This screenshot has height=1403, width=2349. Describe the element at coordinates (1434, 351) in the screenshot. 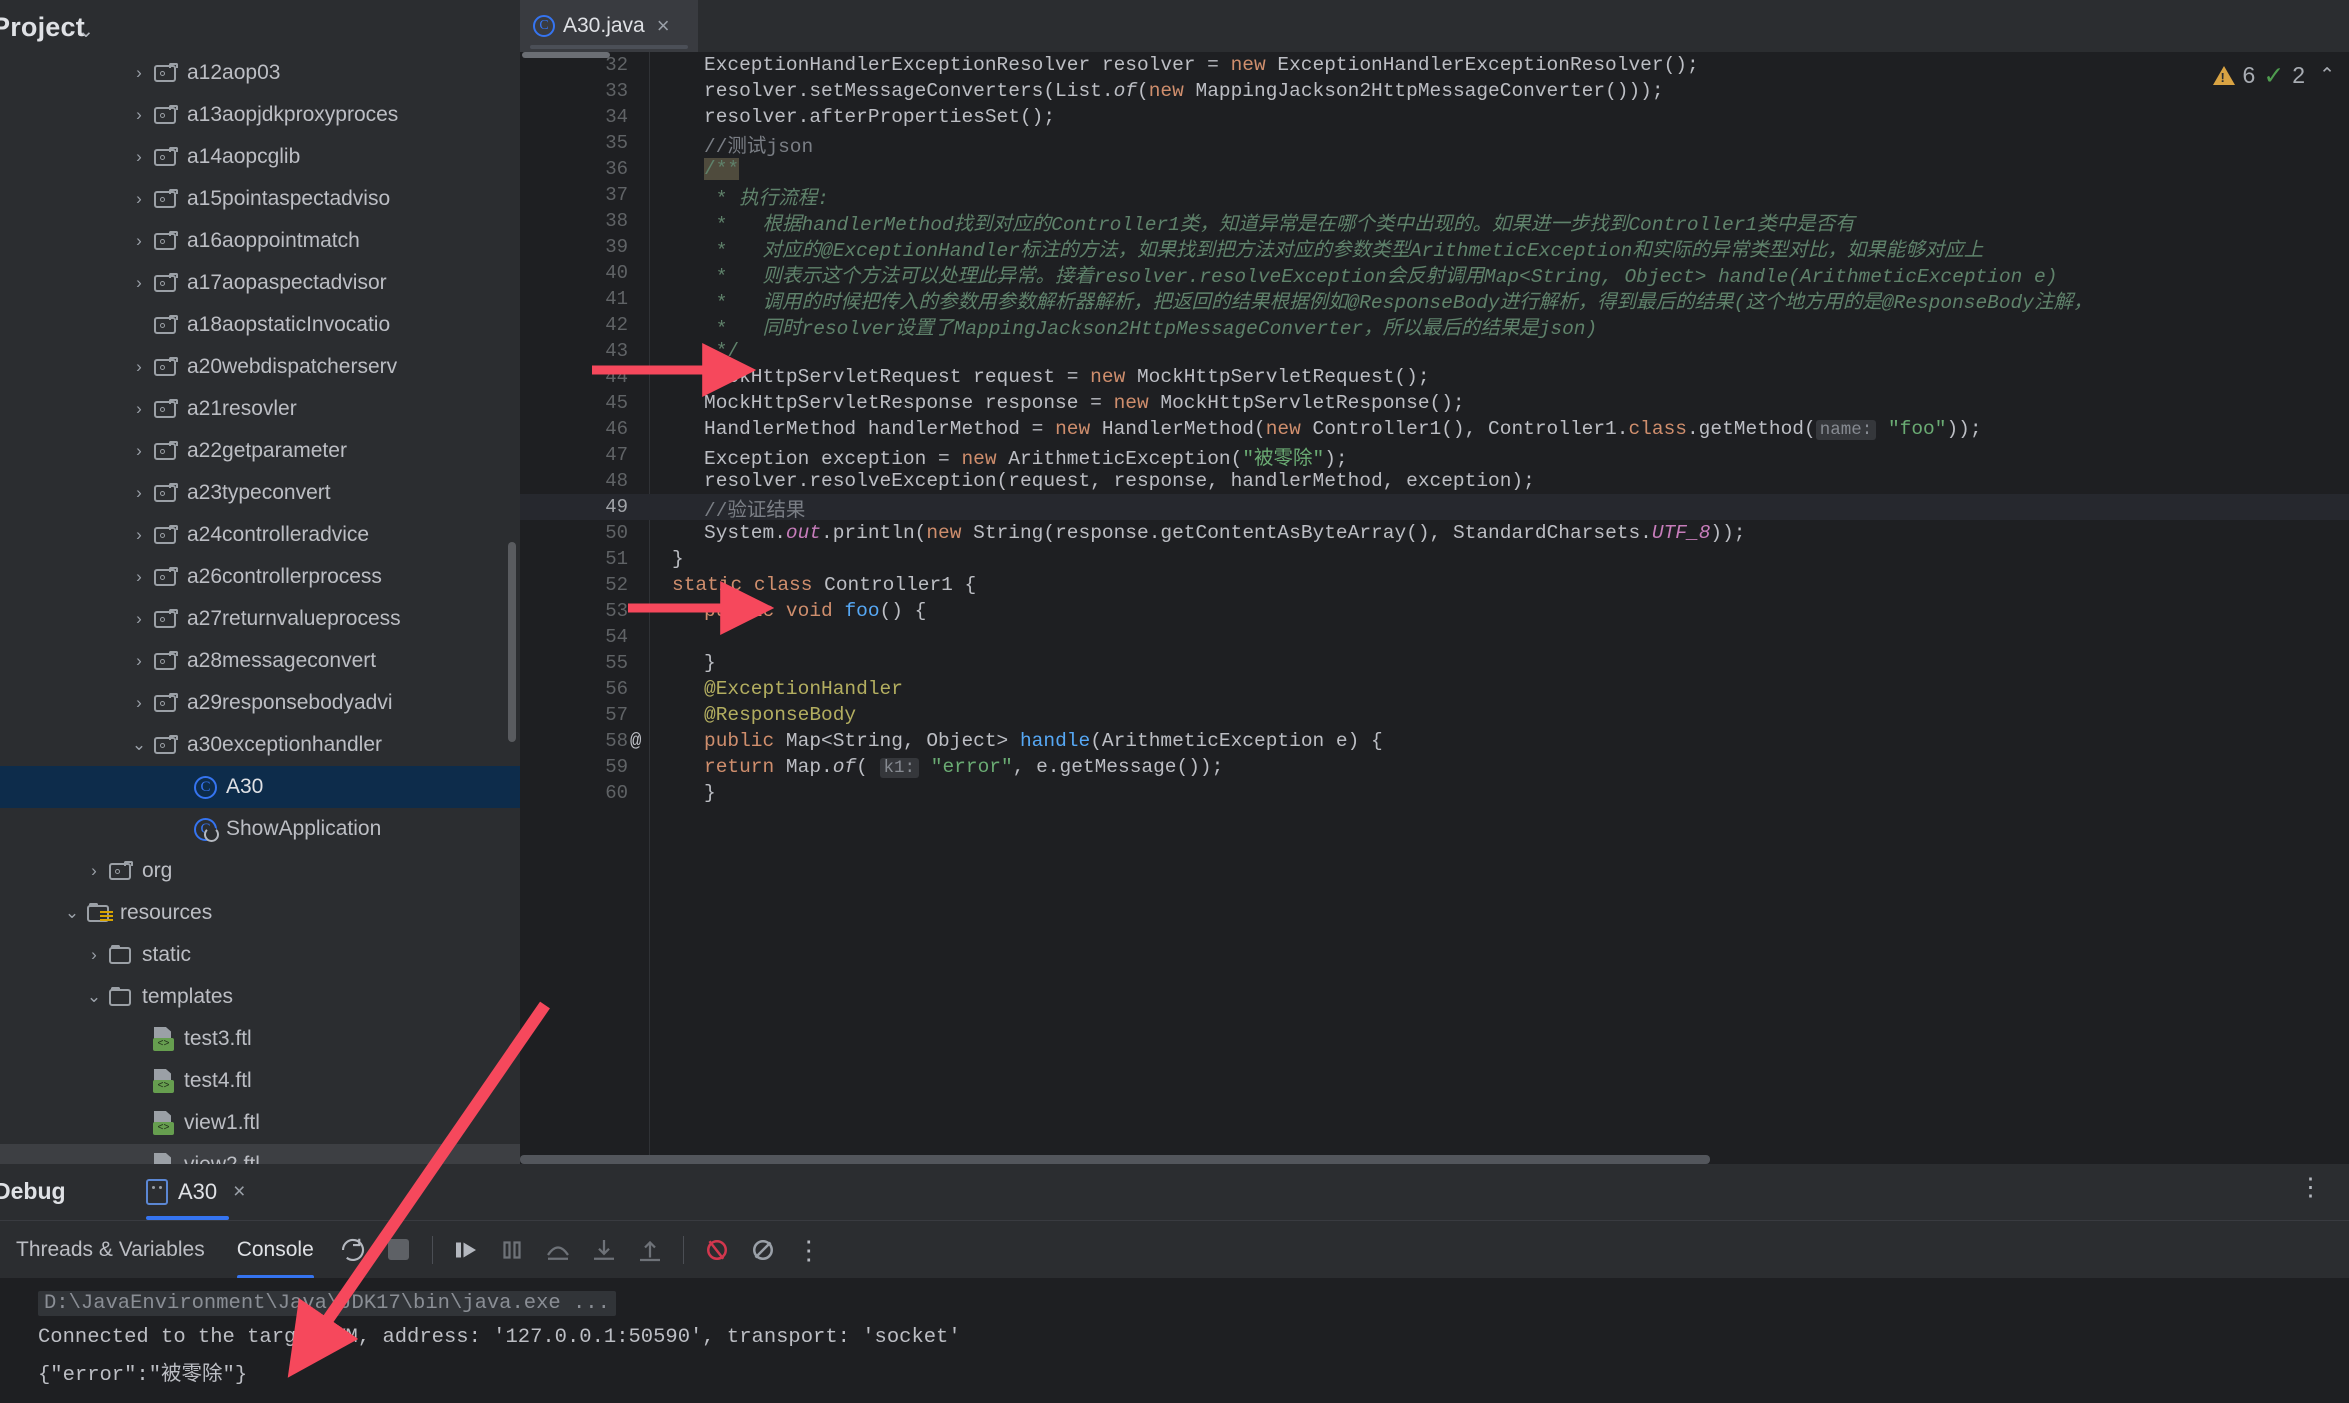

I see `code-line: 43 */` at that location.